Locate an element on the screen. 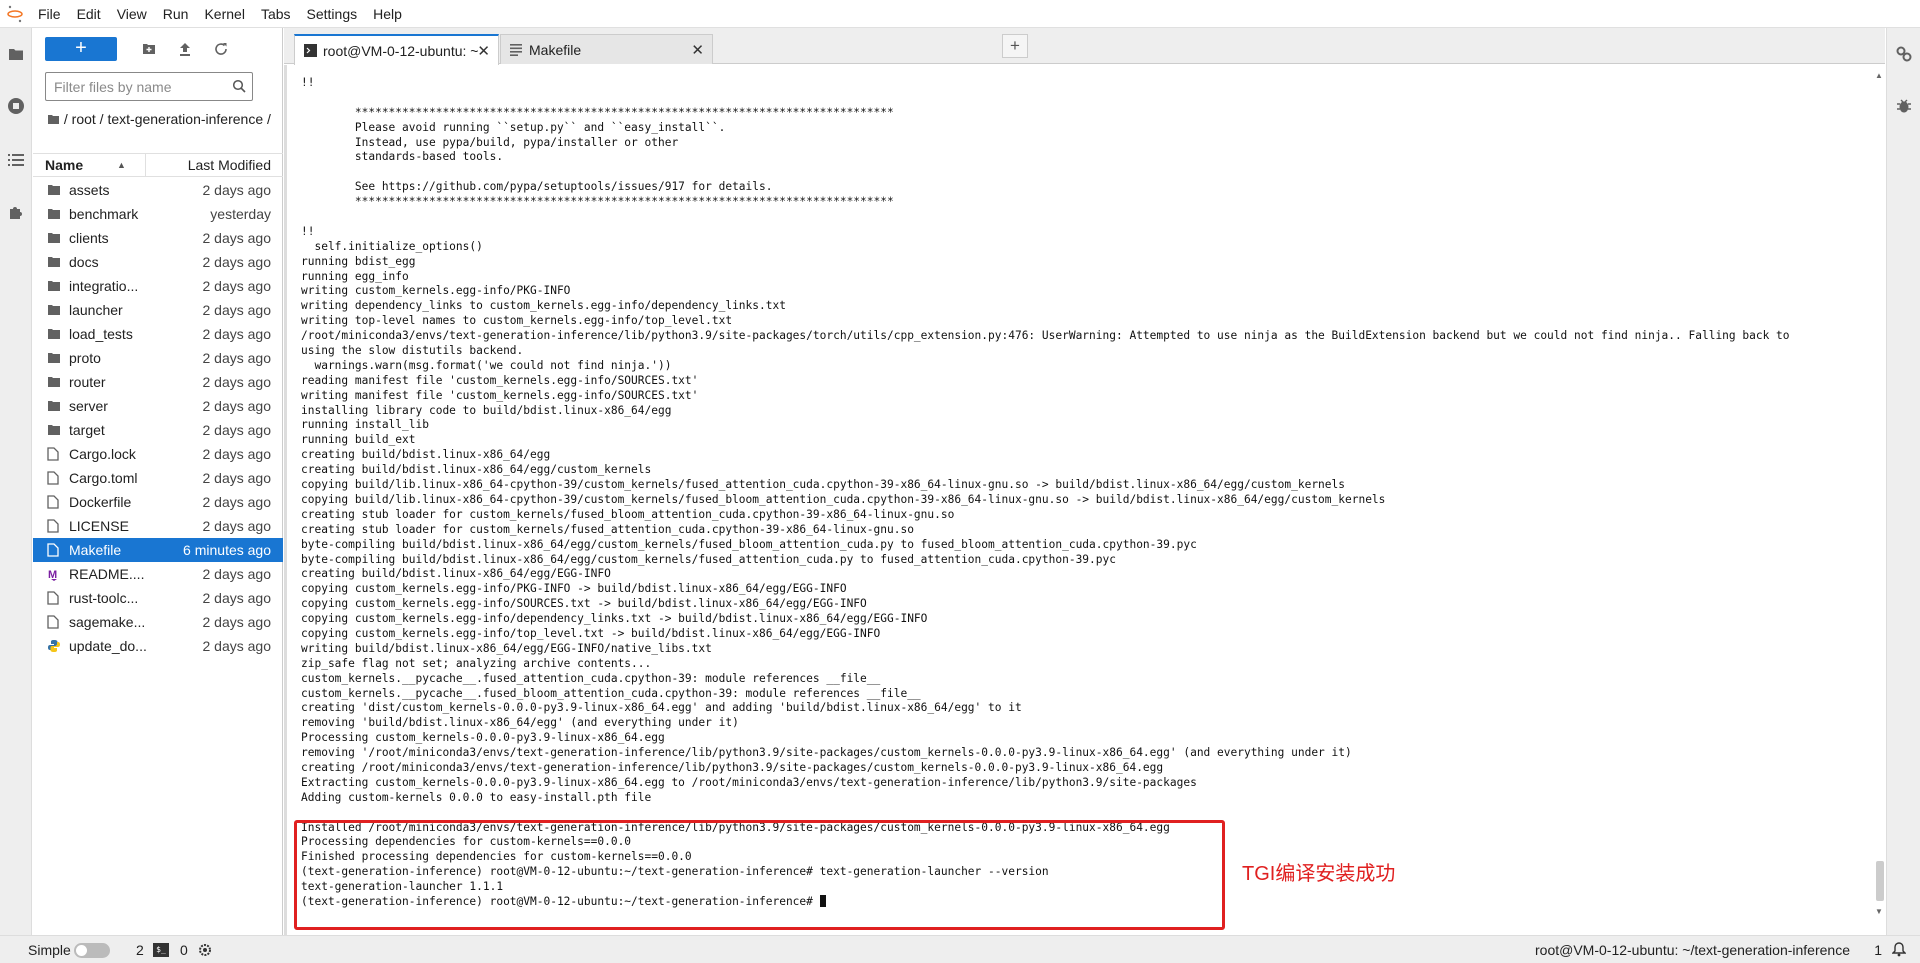 This screenshot has height=963, width=1920. new-launcher-button: + is located at coordinates (81, 49).